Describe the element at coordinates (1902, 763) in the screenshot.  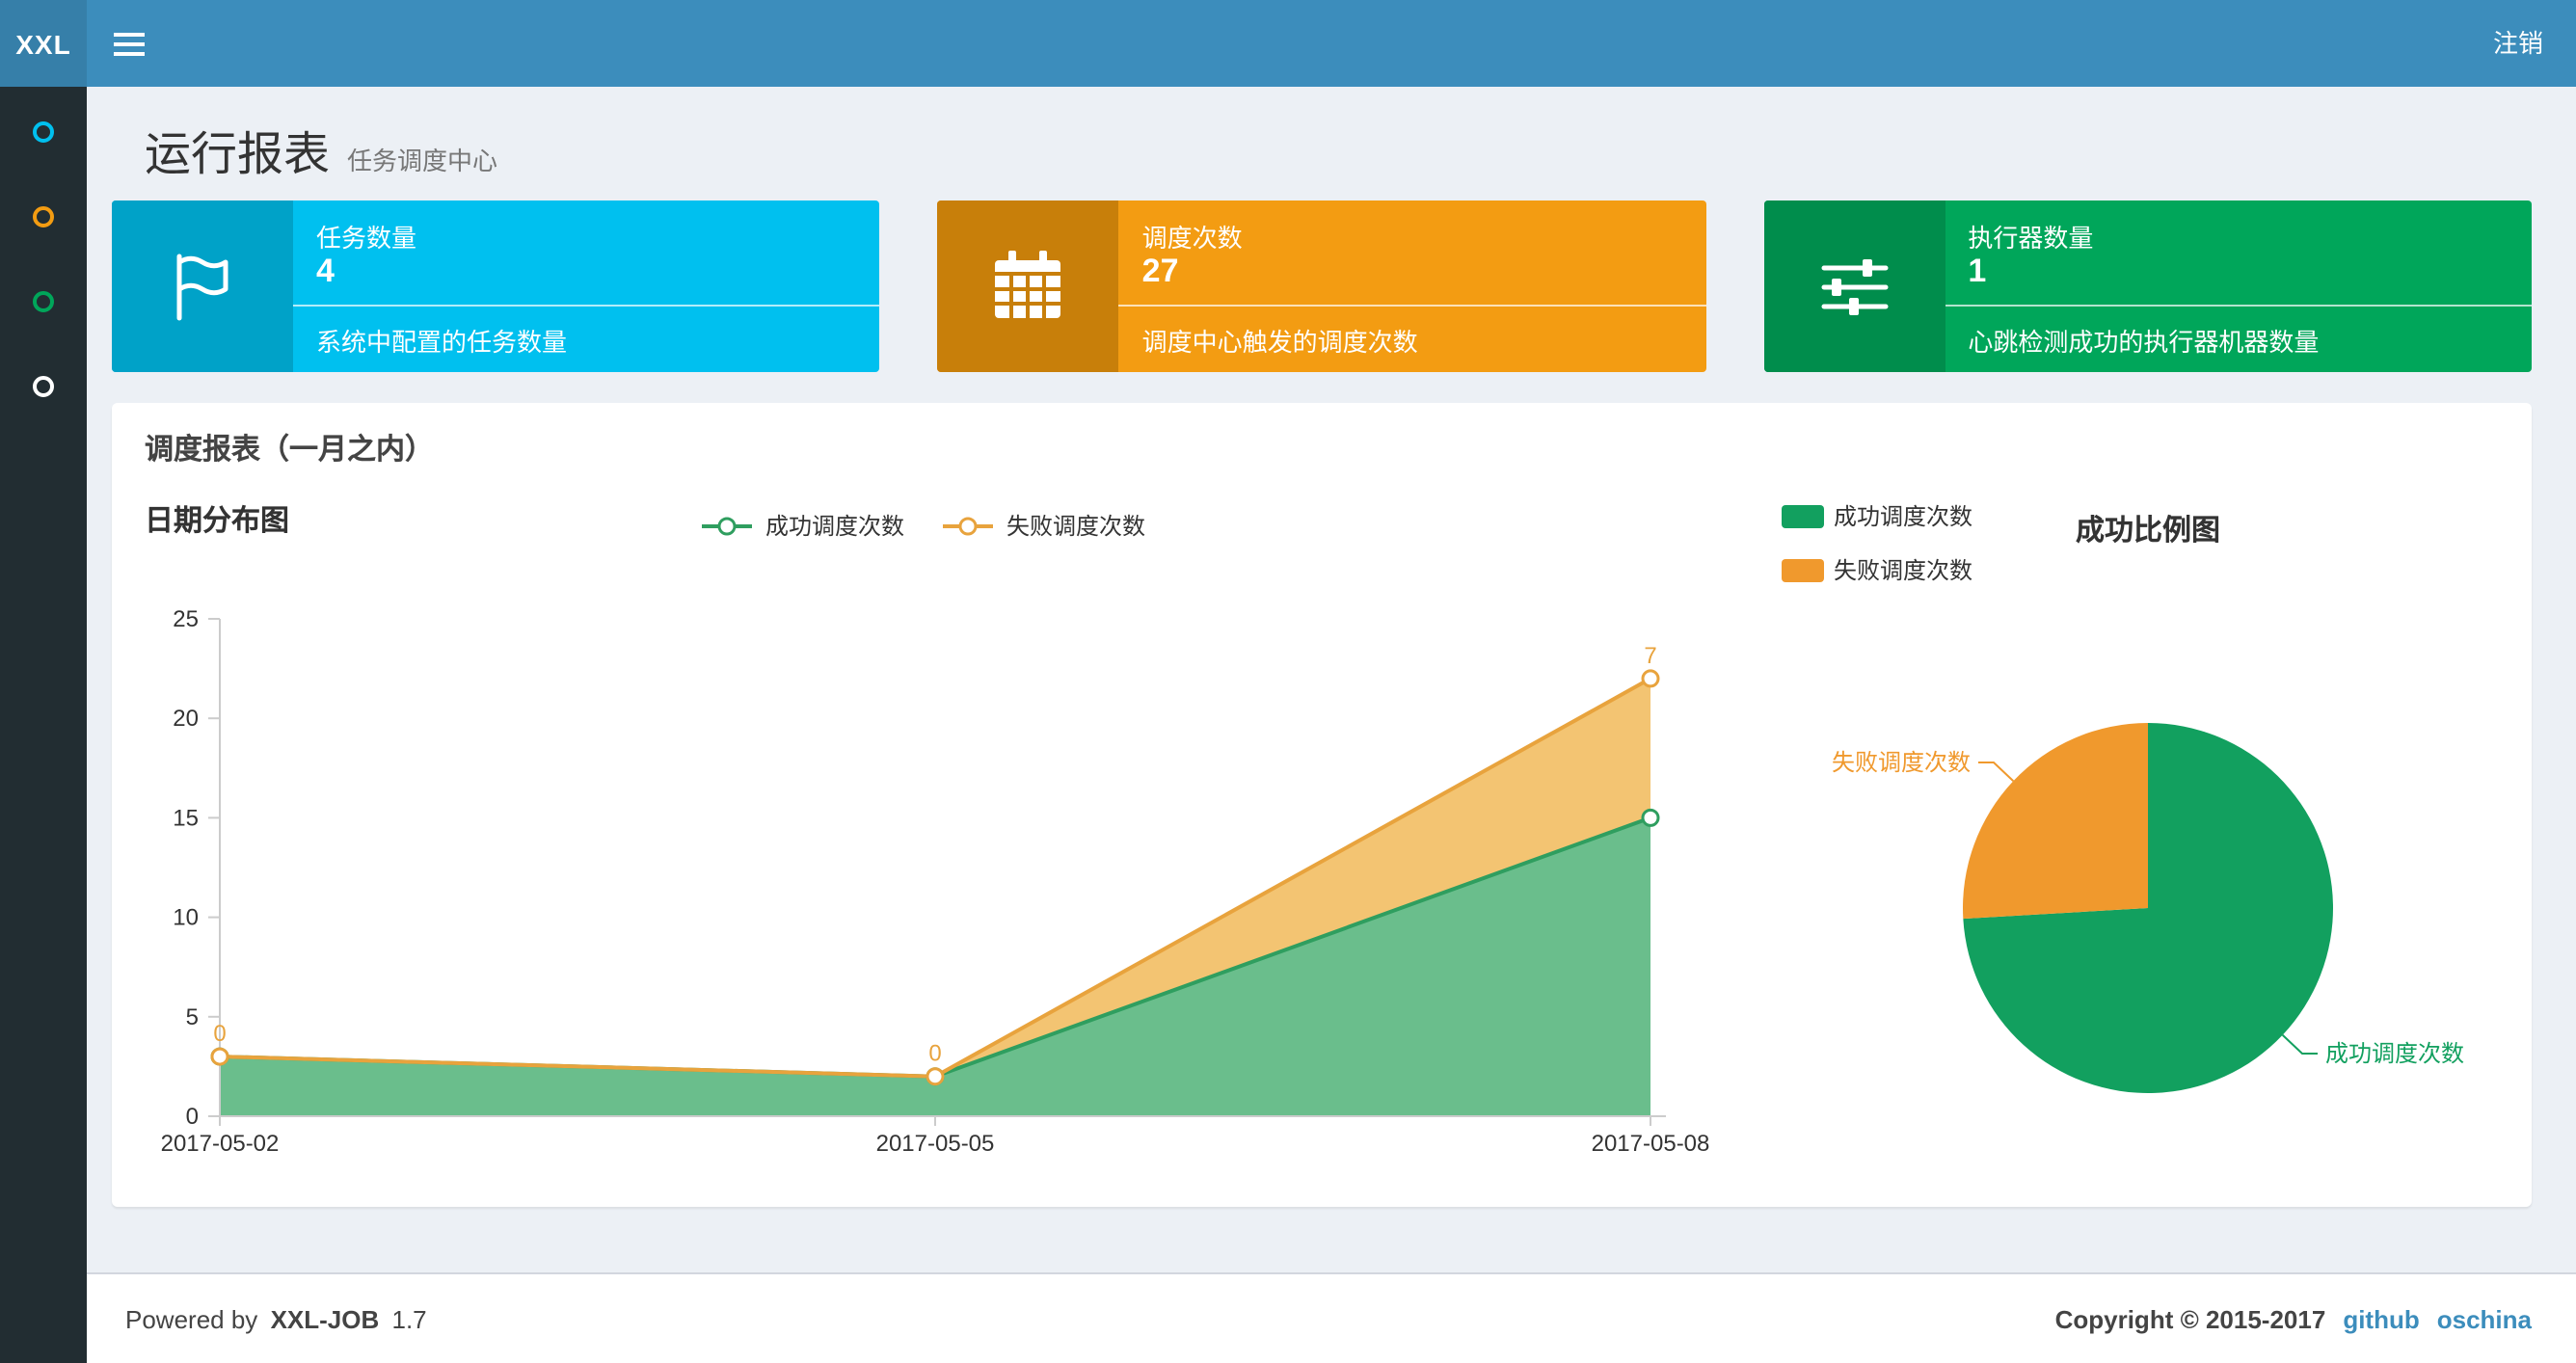
I see `svg-text: 失败调度次数` at that location.